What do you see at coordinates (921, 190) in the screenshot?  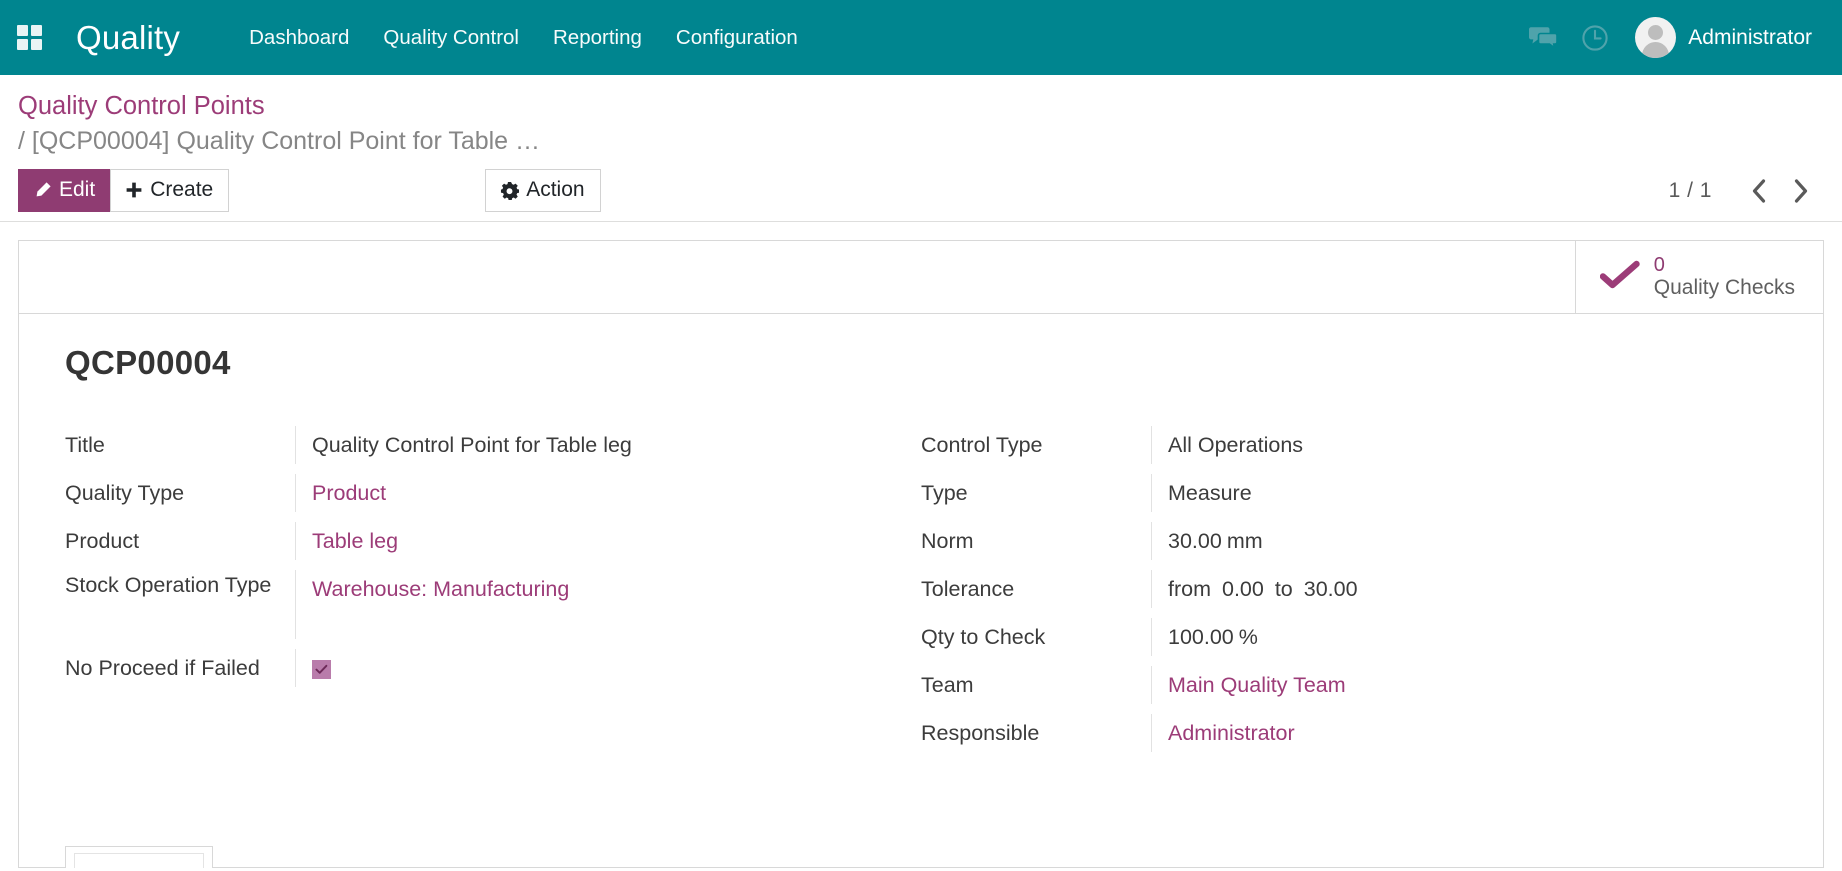 I see `control-panel-buttons: Edit Create Action 1 / 1` at bounding box center [921, 190].